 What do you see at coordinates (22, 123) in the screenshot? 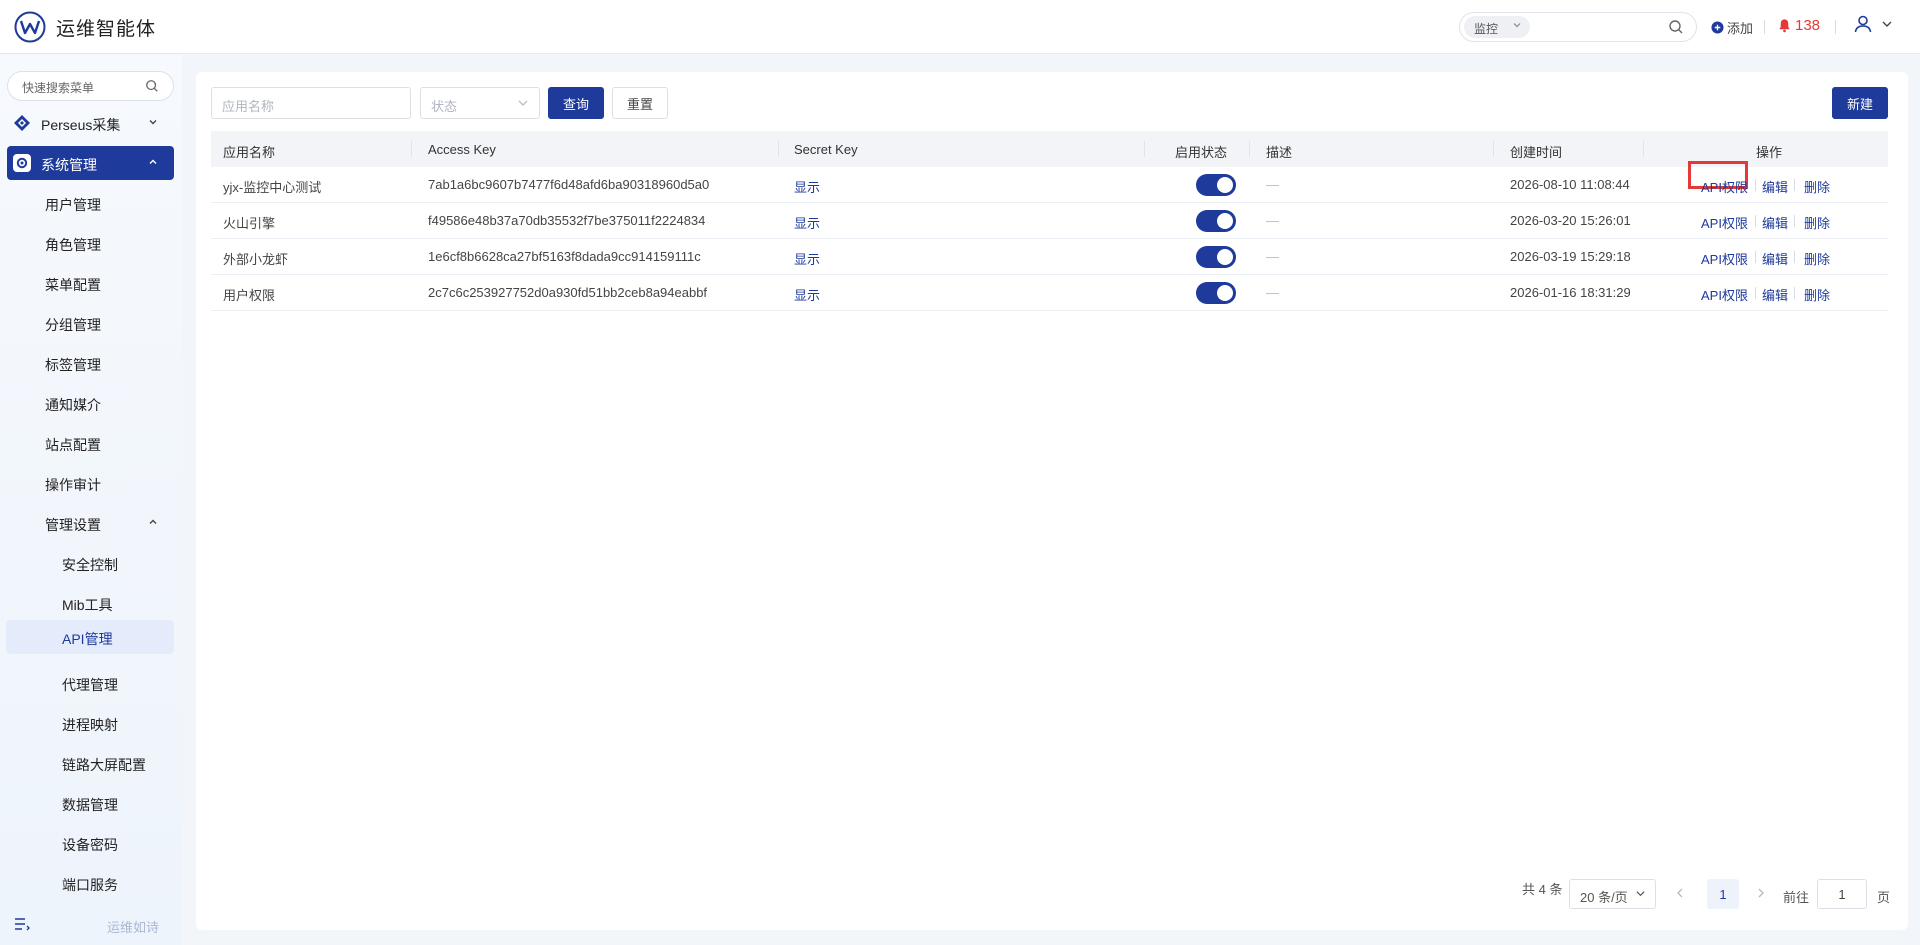
I see `diamond-icon` at bounding box center [22, 123].